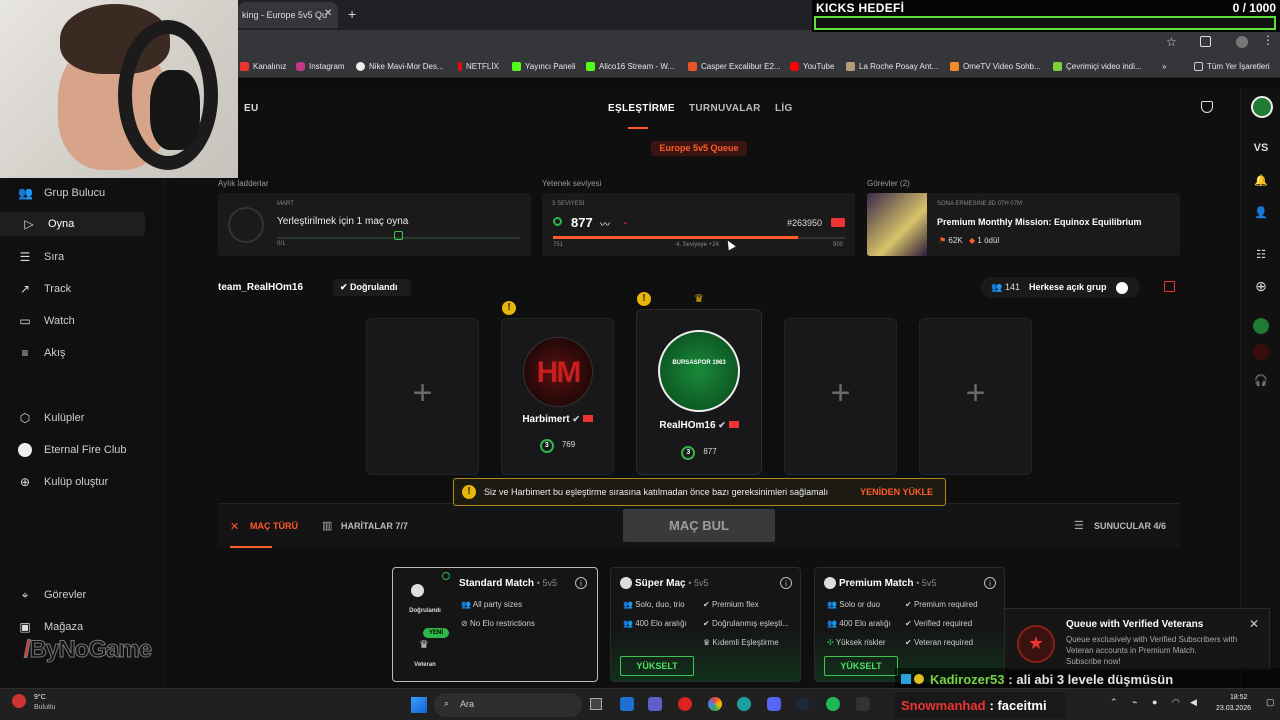 Image resolution: width=1280 pixels, height=720 pixels. Describe the element at coordinates (44, 289) in the screenshot. I see `sidebar-item-track: ↗ Track` at that location.